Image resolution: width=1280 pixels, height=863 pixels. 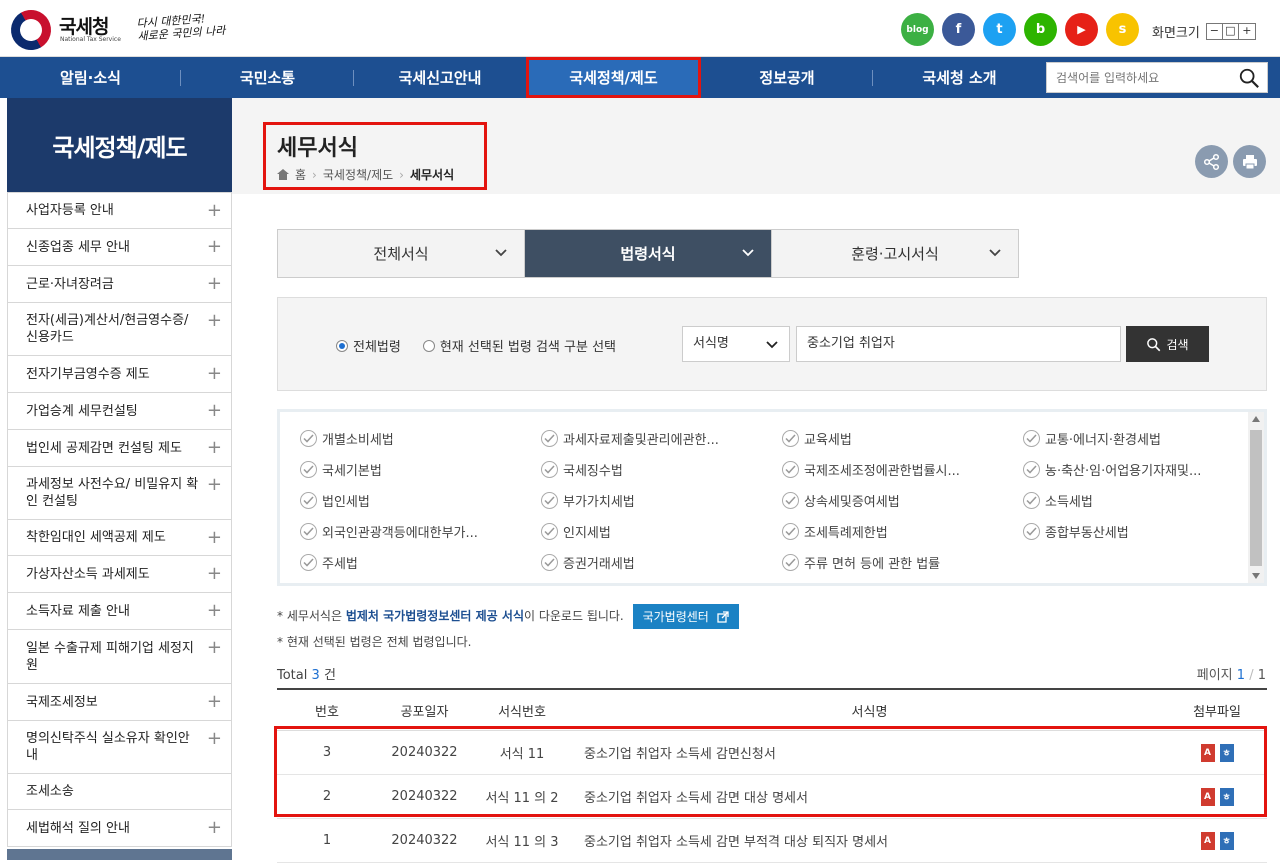 What do you see at coordinates (1256, 576) in the screenshot?
I see `scroll-down-icon` at bounding box center [1256, 576].